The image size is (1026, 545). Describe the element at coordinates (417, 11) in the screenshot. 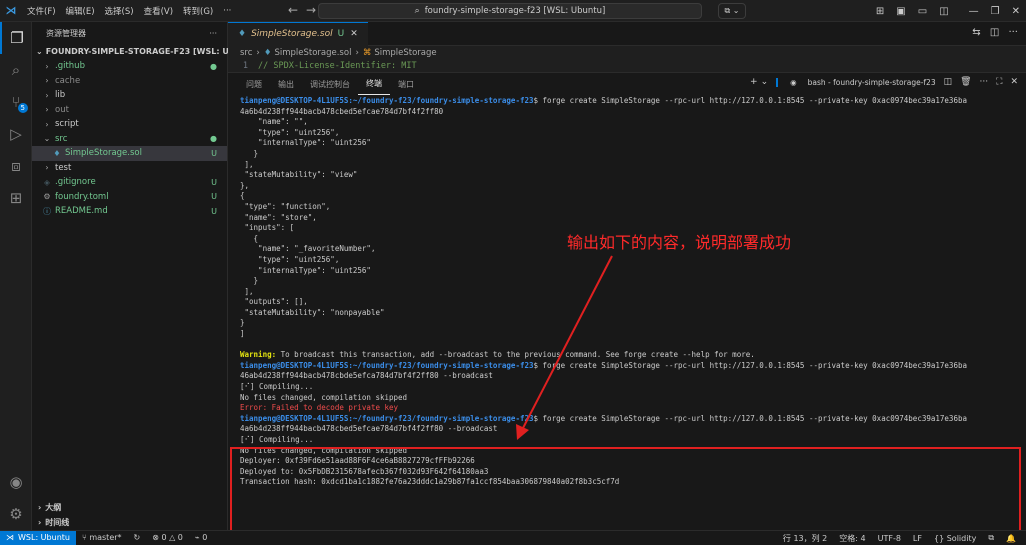

I see `search-icon: ⌕` at that location.